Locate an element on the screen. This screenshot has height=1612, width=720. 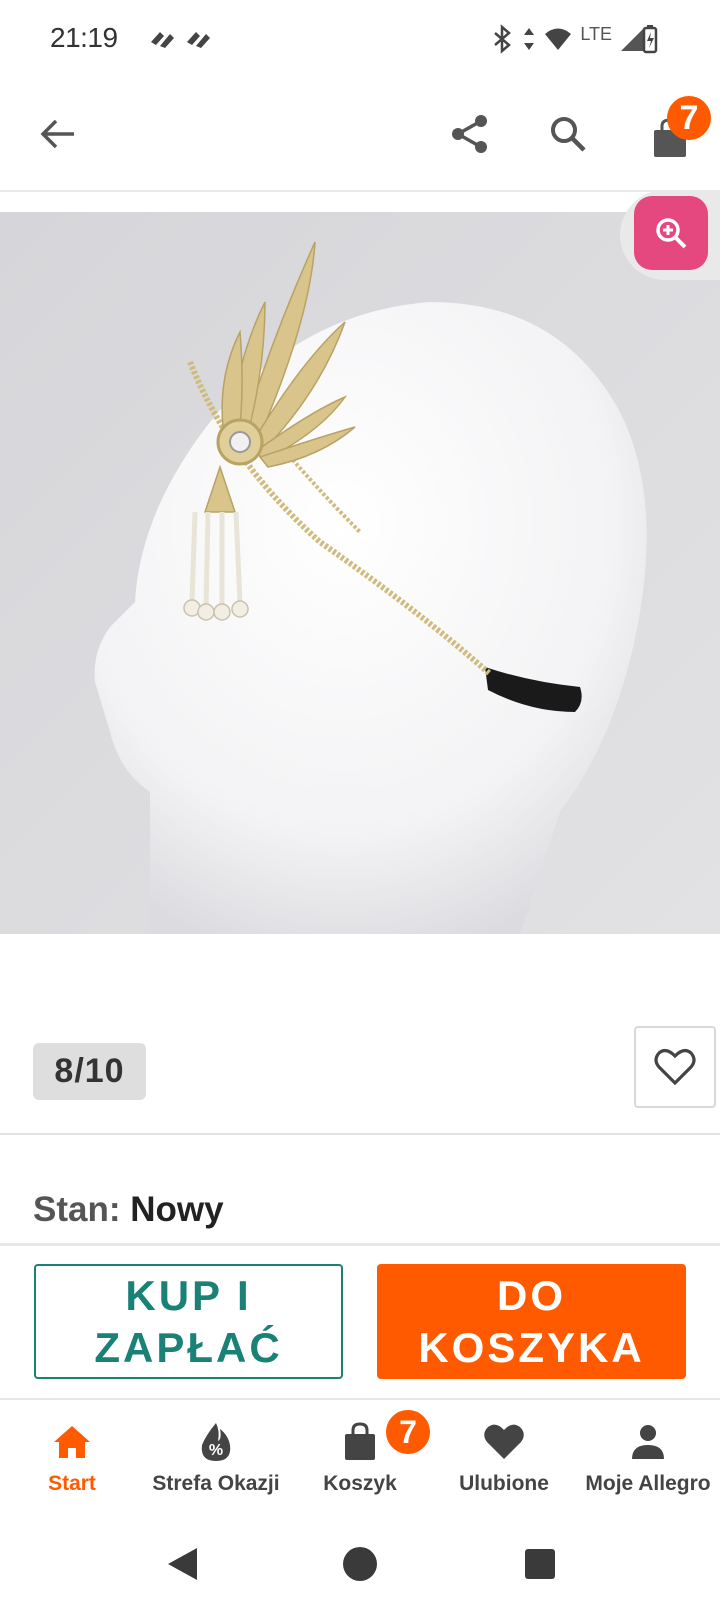
condition-value: Nowy is located at coordinates (177, 1209).